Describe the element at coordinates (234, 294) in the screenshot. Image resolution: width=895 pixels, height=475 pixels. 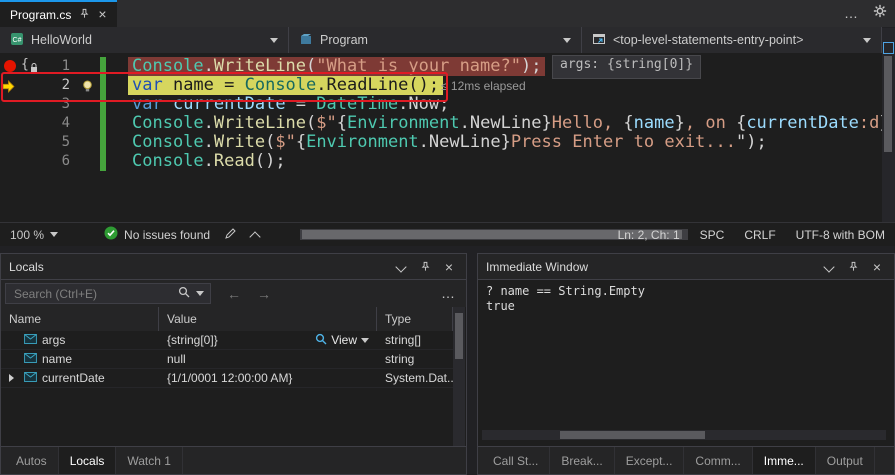
I see `back-arrow-icon: ←` at that location.